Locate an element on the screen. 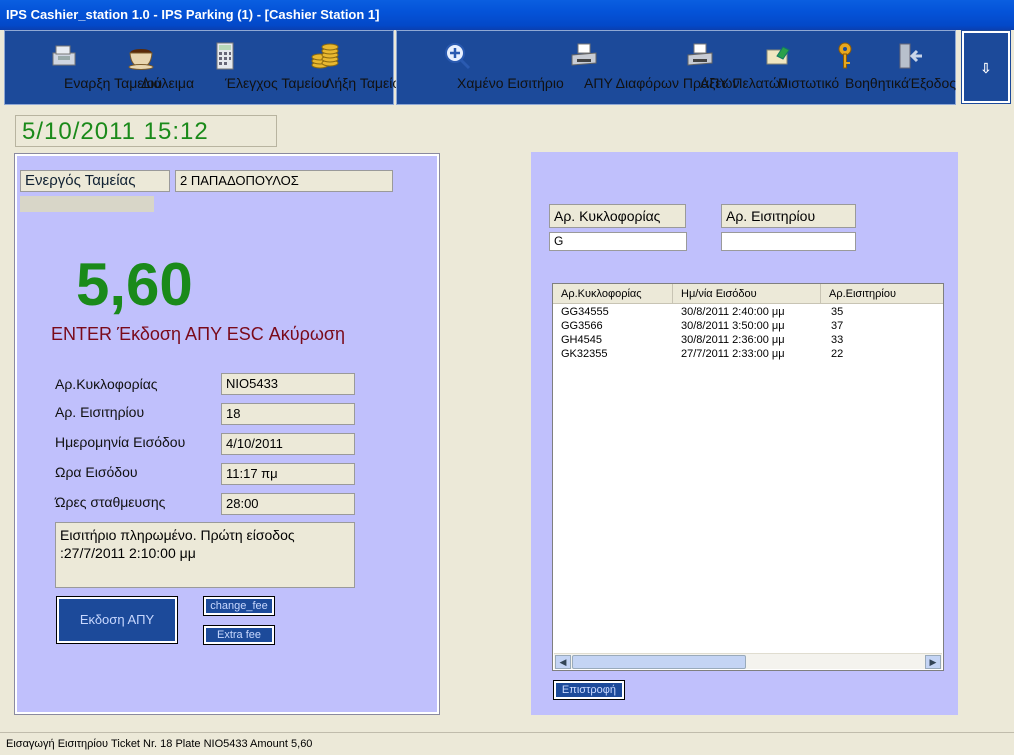 The height and width of the screenshot is (755, 1014). row-plate: GK32355 is located at coordinates (584, 354).